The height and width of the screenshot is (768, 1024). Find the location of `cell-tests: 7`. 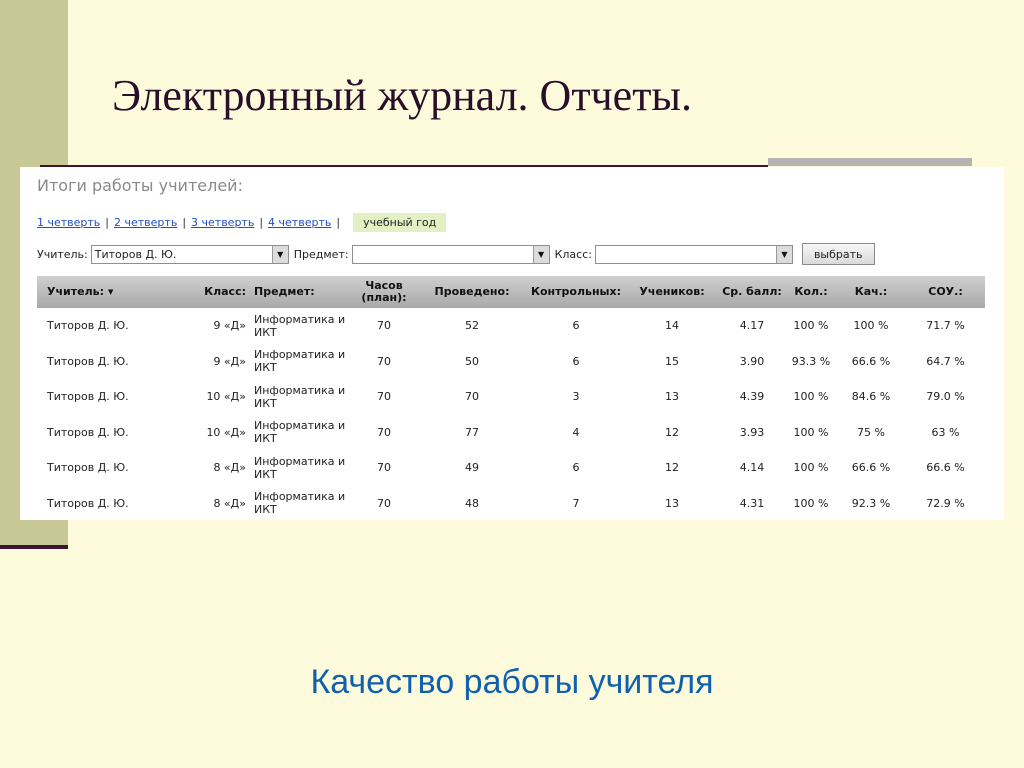

cell-tests: 7 is located at coordinates (576, 503).